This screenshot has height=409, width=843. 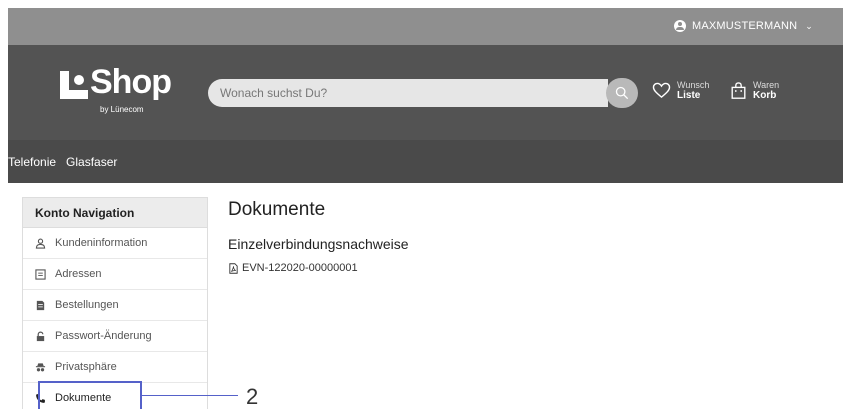 I want to click on sidebar-item-label: Kundeninformation, so click(x=101, y=243).